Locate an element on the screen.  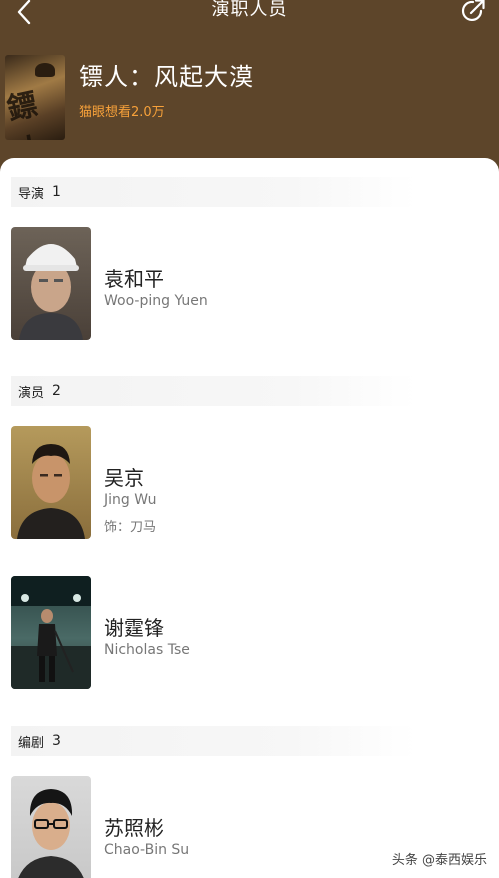
section-count: 3 is located at coordinates (56, 741).